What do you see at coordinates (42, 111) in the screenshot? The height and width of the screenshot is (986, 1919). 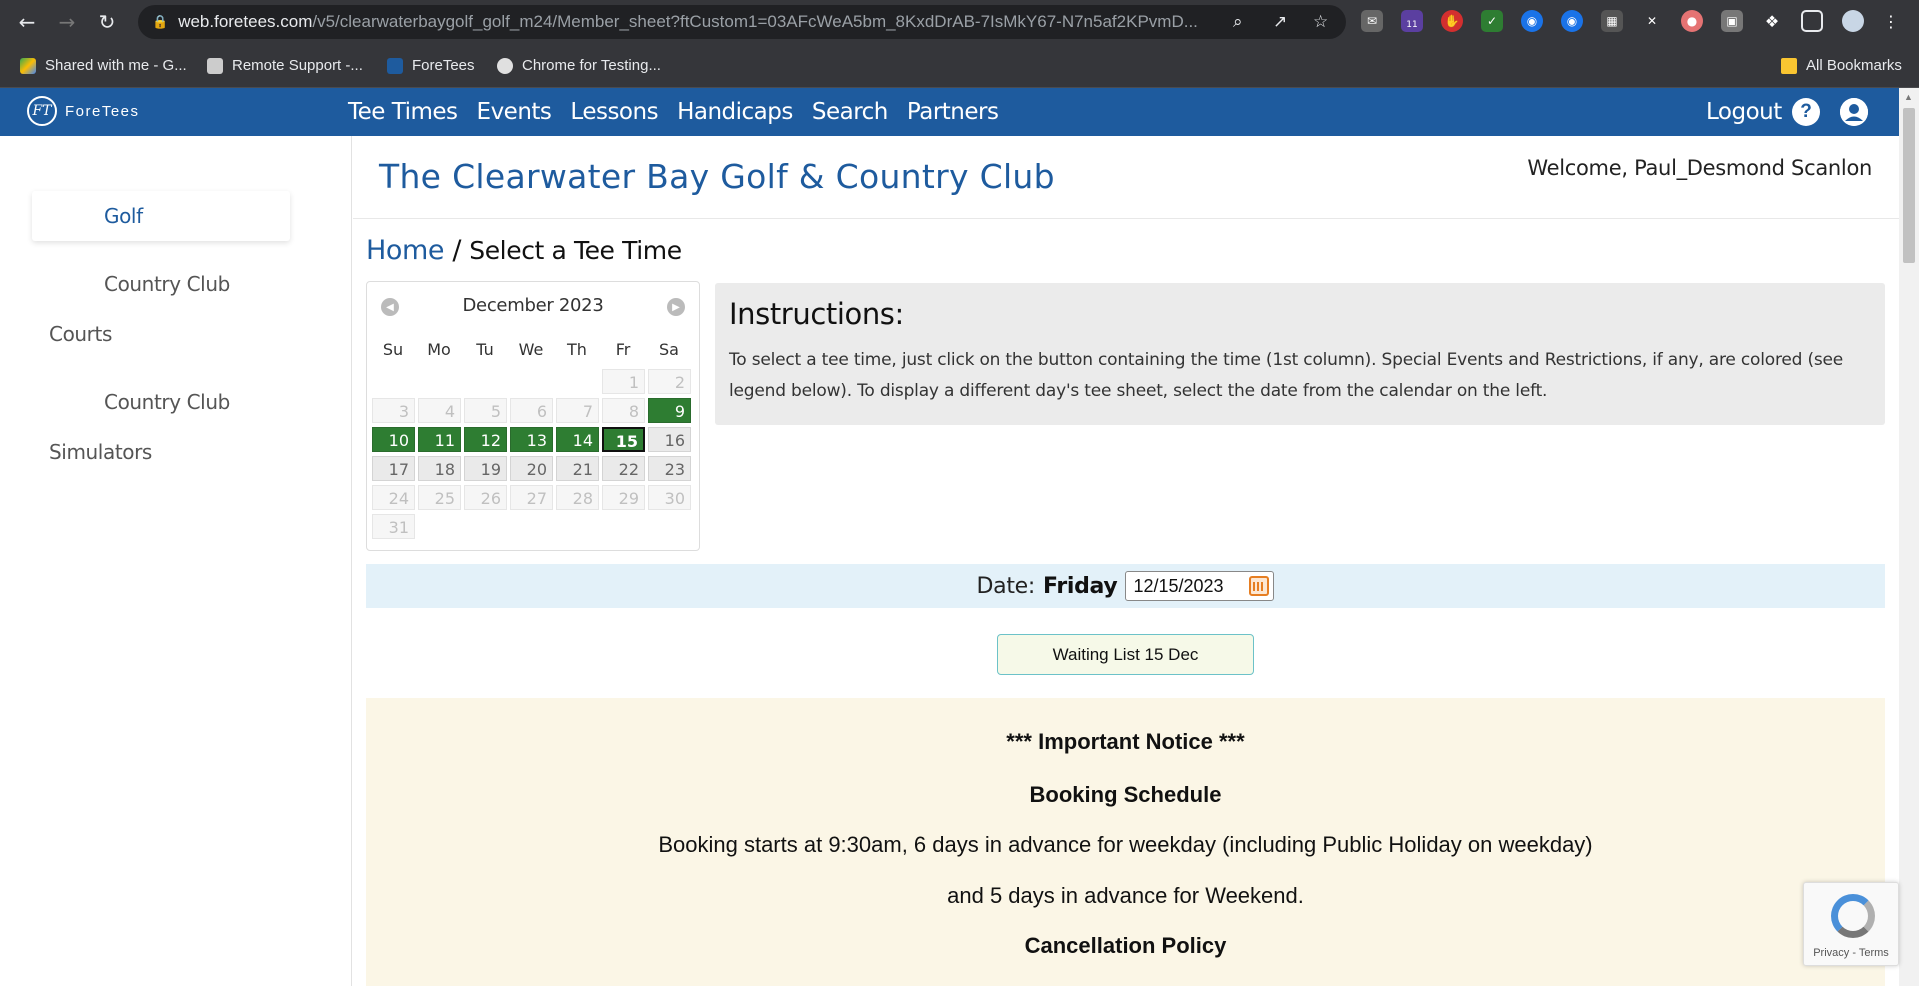 I see `logo-mark: FT` at bounding box center [42, 111].